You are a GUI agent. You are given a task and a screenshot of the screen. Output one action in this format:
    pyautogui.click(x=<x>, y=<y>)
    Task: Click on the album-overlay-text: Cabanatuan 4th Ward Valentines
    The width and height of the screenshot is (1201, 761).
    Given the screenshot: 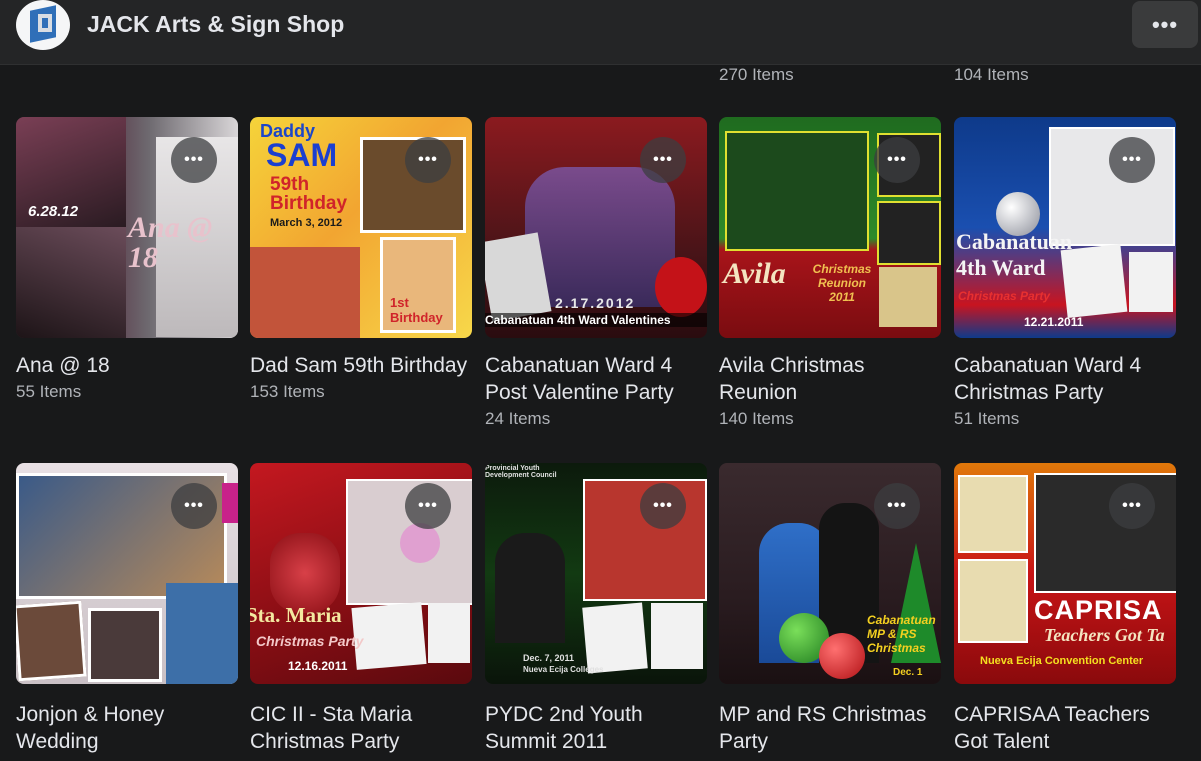 What is the action you would take?
    pyautogui.click(x=596, y=320)
    